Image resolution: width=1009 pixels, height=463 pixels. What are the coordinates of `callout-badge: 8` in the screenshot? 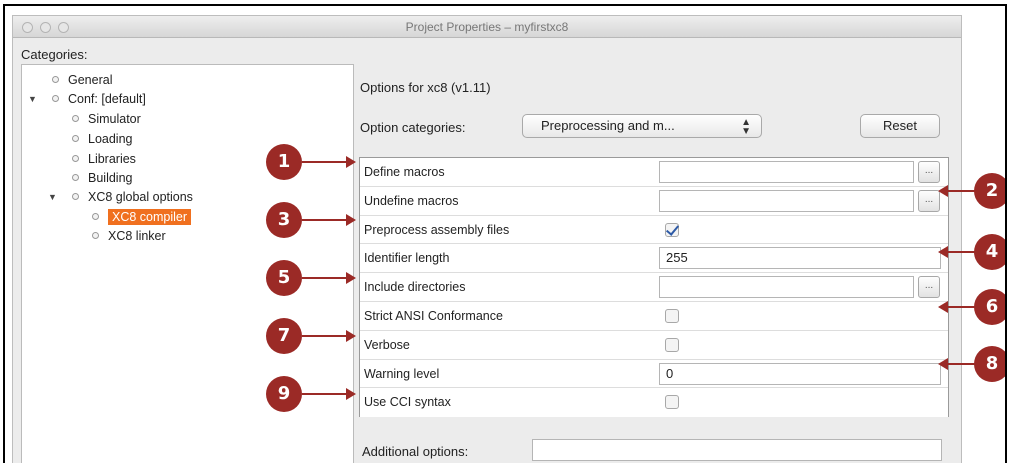 It's located at (989, 364).